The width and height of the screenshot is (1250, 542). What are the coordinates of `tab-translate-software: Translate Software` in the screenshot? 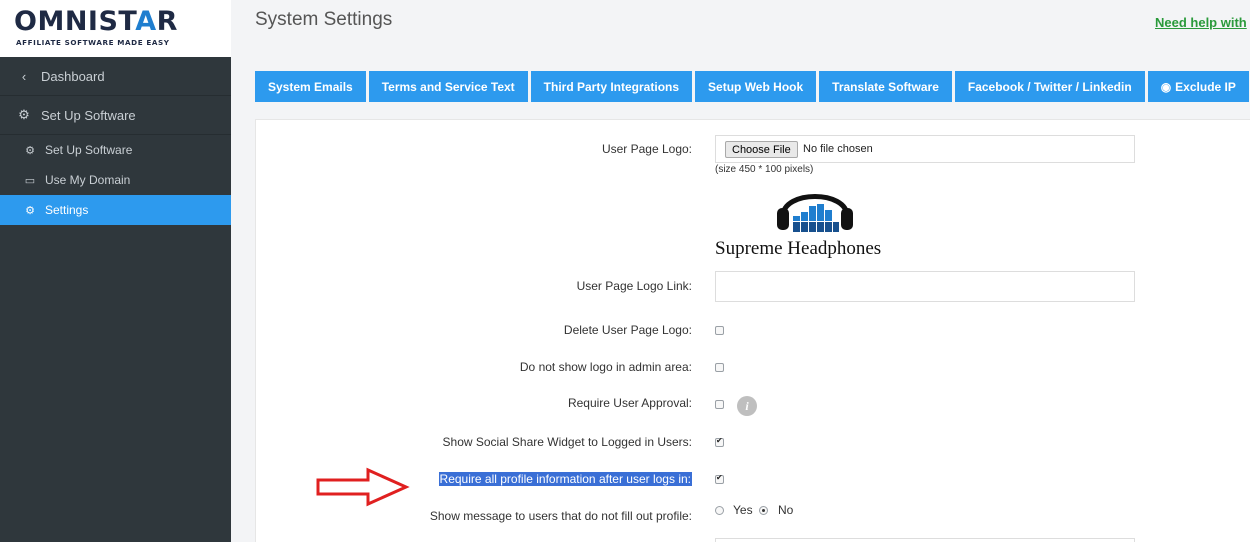 It's located at (885, 86).